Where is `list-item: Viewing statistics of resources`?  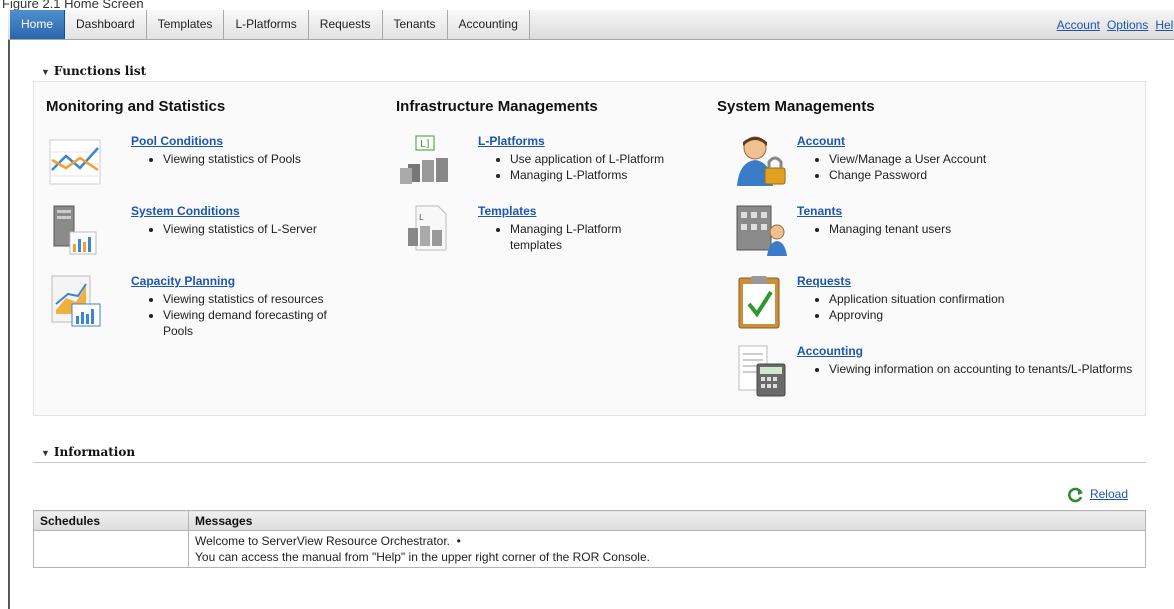
list-item: Viewing statistics of resources is located at coordinates (277, 299).